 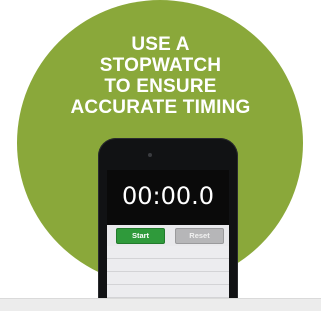 I want to click on bottom-bar, so click(x=160, y=304).